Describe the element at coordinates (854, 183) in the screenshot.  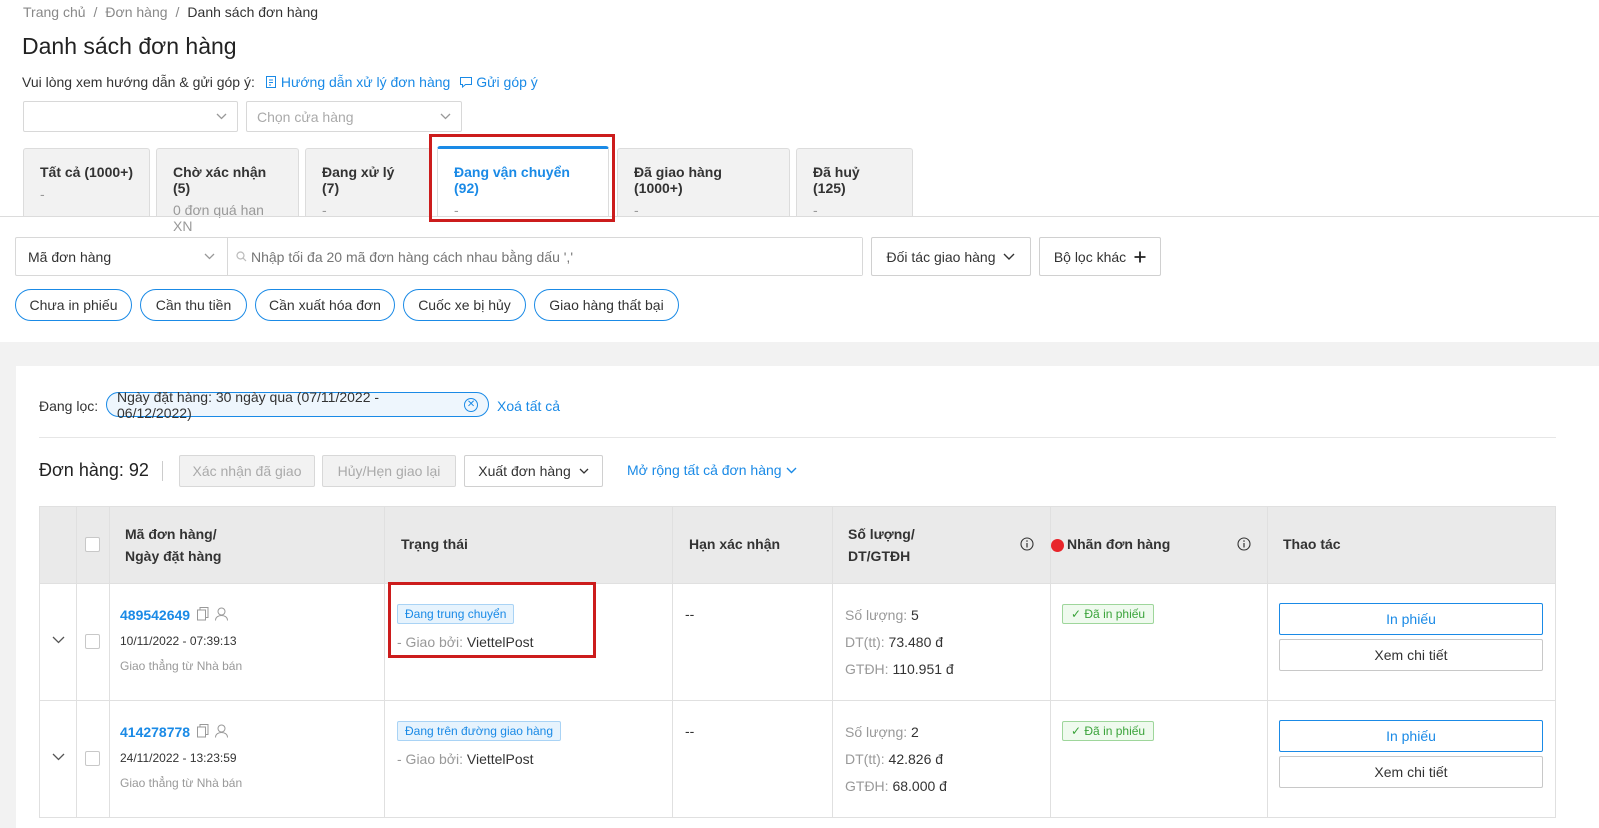
I see `tab-cancelled: Đã huỷ (125) -` at that location.